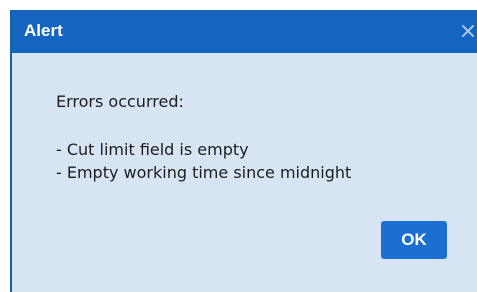 The width and height of the screenshot is (477, 292). Describe the element at coordinates (43, 30) in the screenshot. I see `dialog-title: Alert` at that location.